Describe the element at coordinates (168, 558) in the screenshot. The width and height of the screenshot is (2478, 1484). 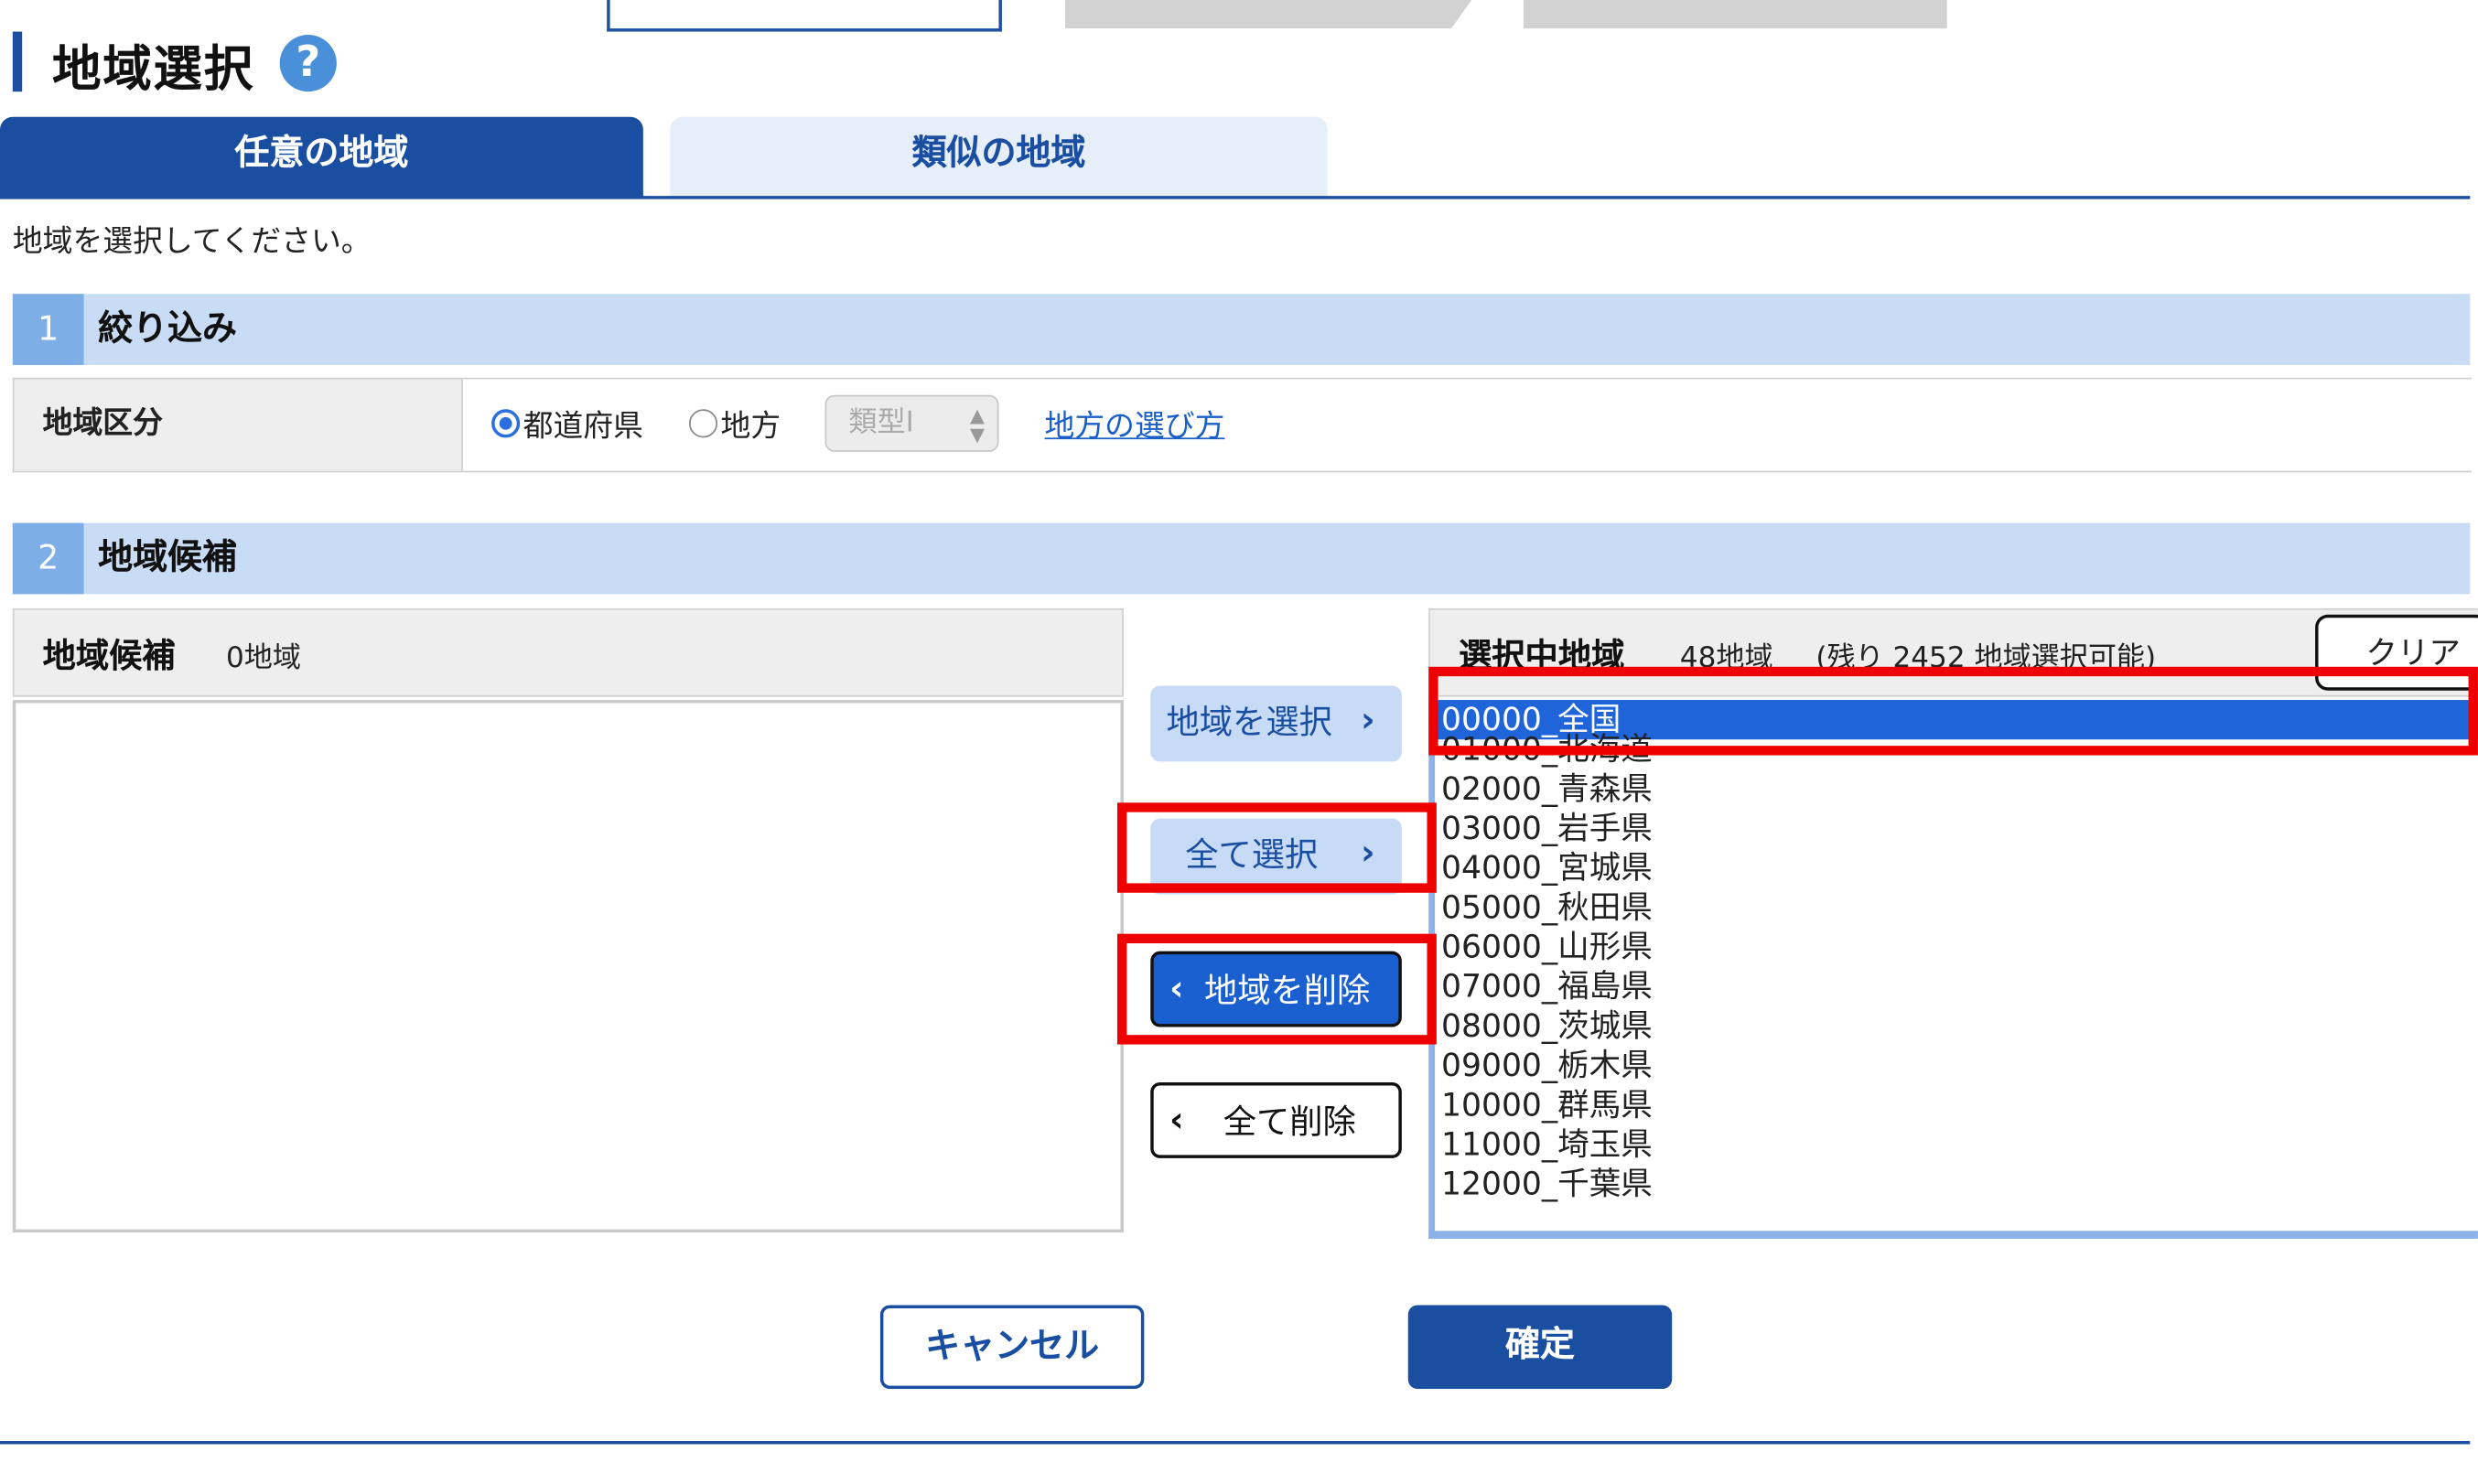
I see `section-label: 地域候補` at that location.